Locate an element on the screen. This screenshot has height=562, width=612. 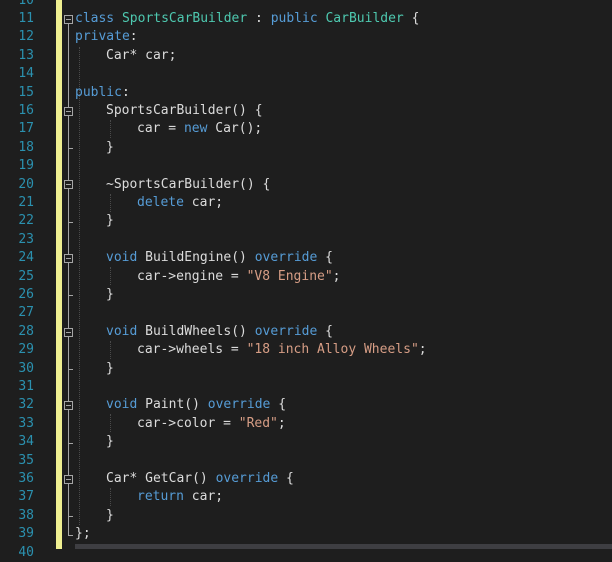
line-number: 36 is located at coordinates (26, 478).